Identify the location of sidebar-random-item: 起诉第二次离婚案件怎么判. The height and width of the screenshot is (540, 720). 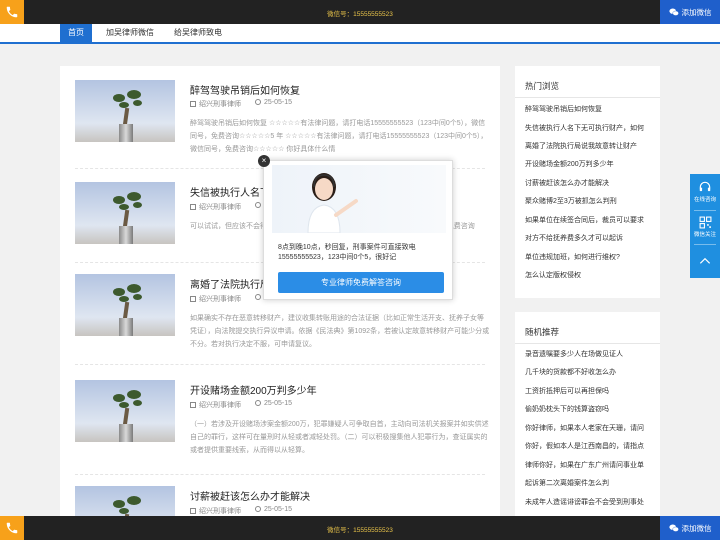
(589, 483).